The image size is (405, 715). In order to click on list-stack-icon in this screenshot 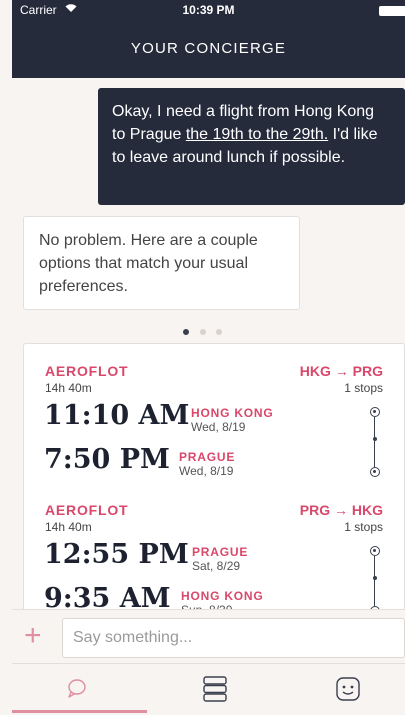, I will do `click(215, 689)`.